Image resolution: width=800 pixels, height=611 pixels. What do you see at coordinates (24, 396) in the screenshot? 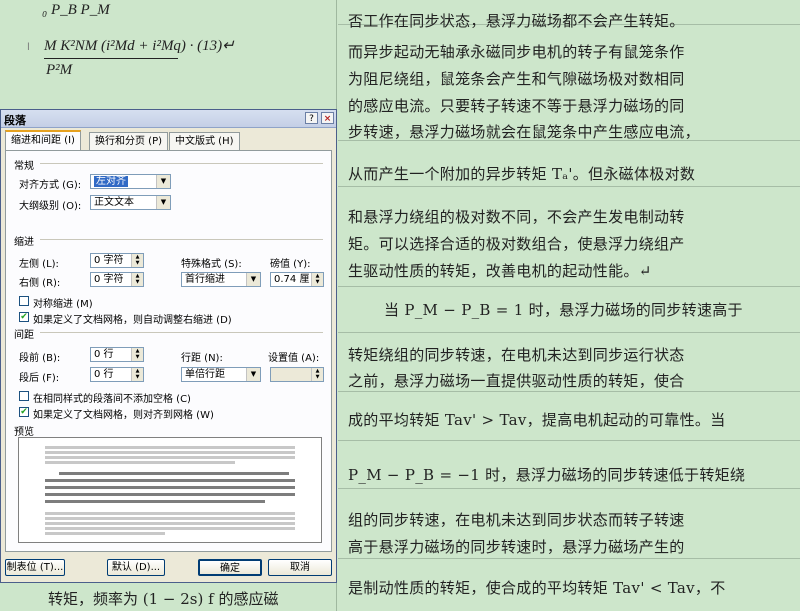
I see `no-space-same-style-checkbox` at bounding box center [24, 396].